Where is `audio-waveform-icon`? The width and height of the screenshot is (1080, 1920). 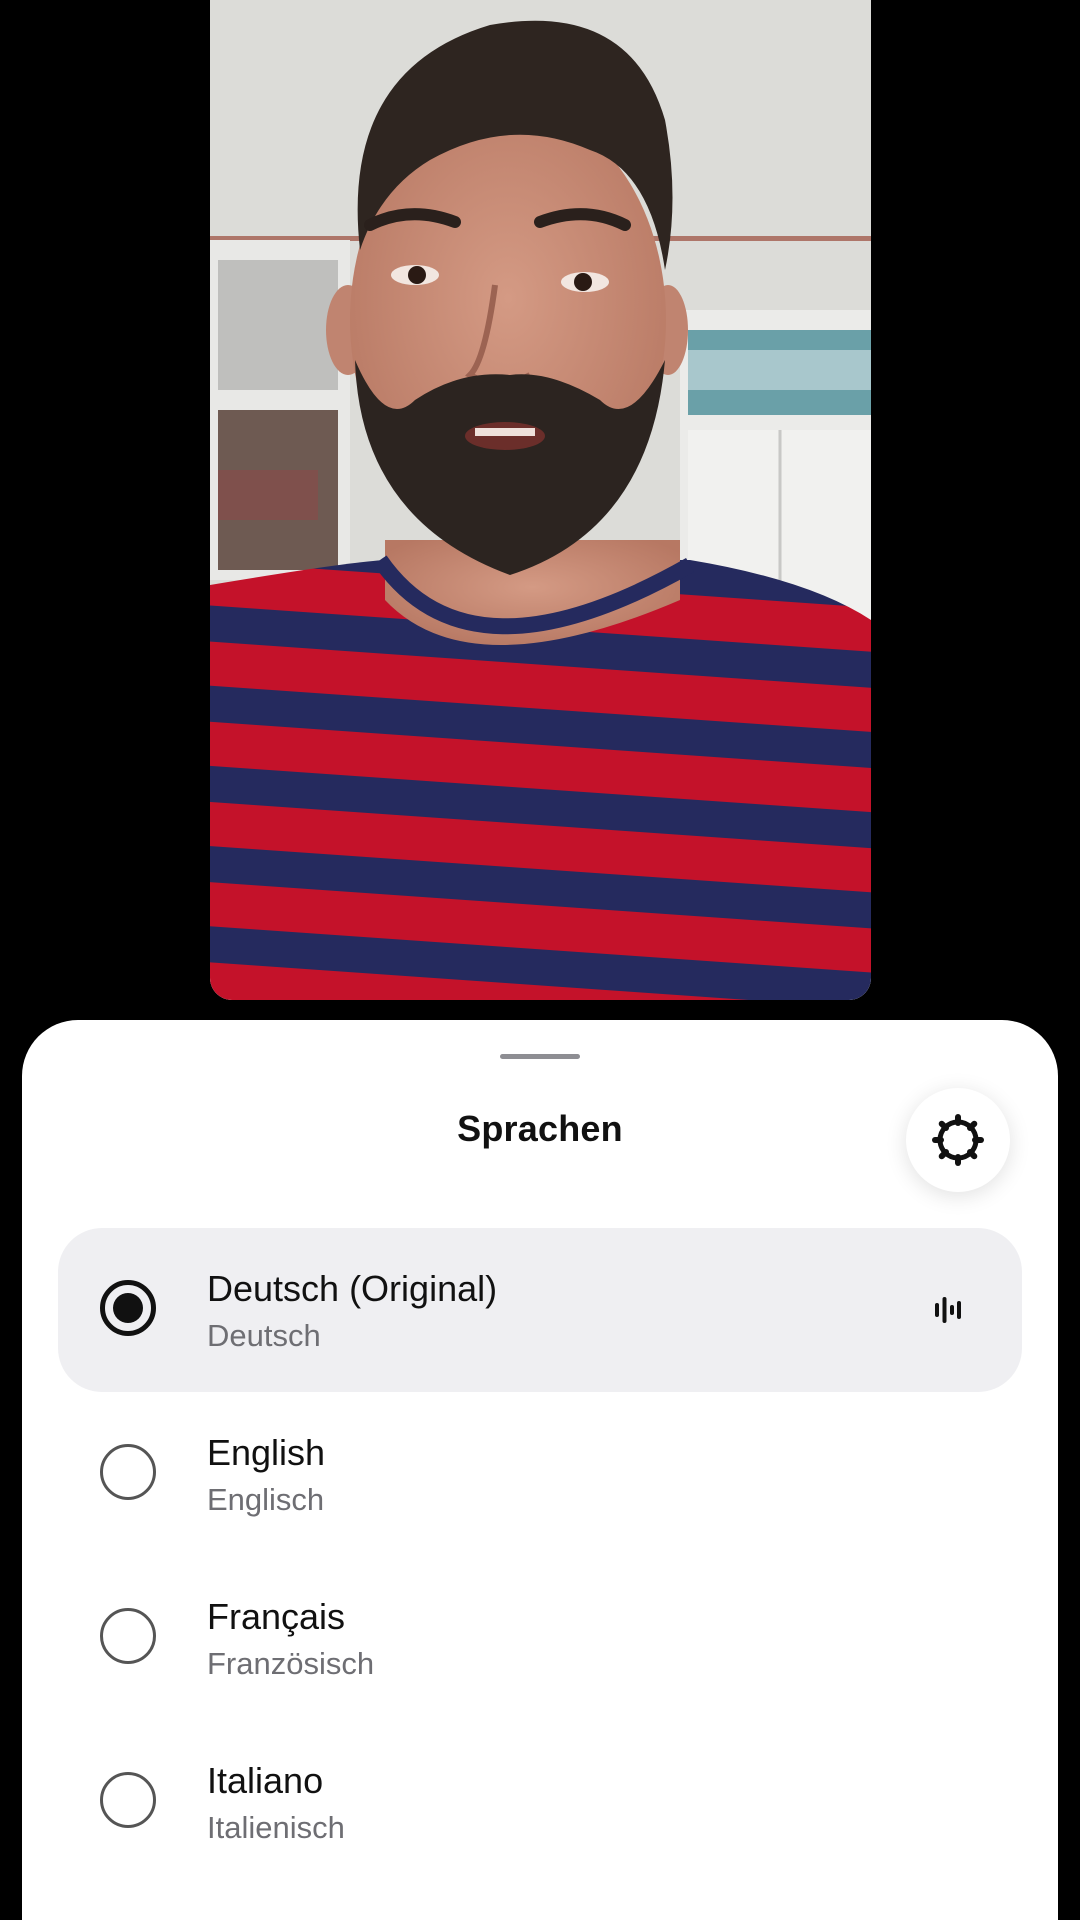
audio-waveform-icon is located at coordinates (948, 1310).